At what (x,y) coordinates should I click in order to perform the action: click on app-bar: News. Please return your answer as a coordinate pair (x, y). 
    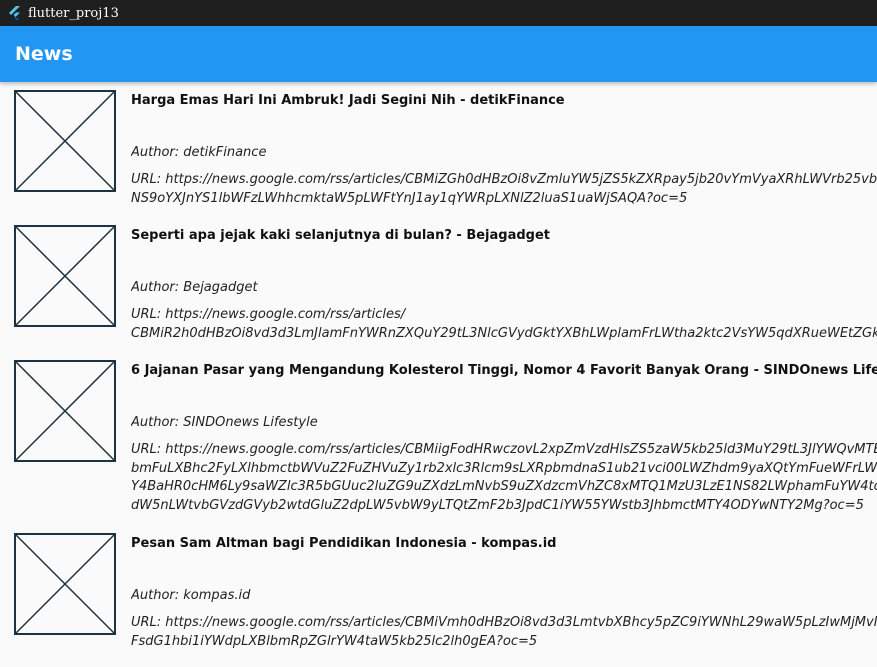
    Looking at the image, I should click on (438, 54).